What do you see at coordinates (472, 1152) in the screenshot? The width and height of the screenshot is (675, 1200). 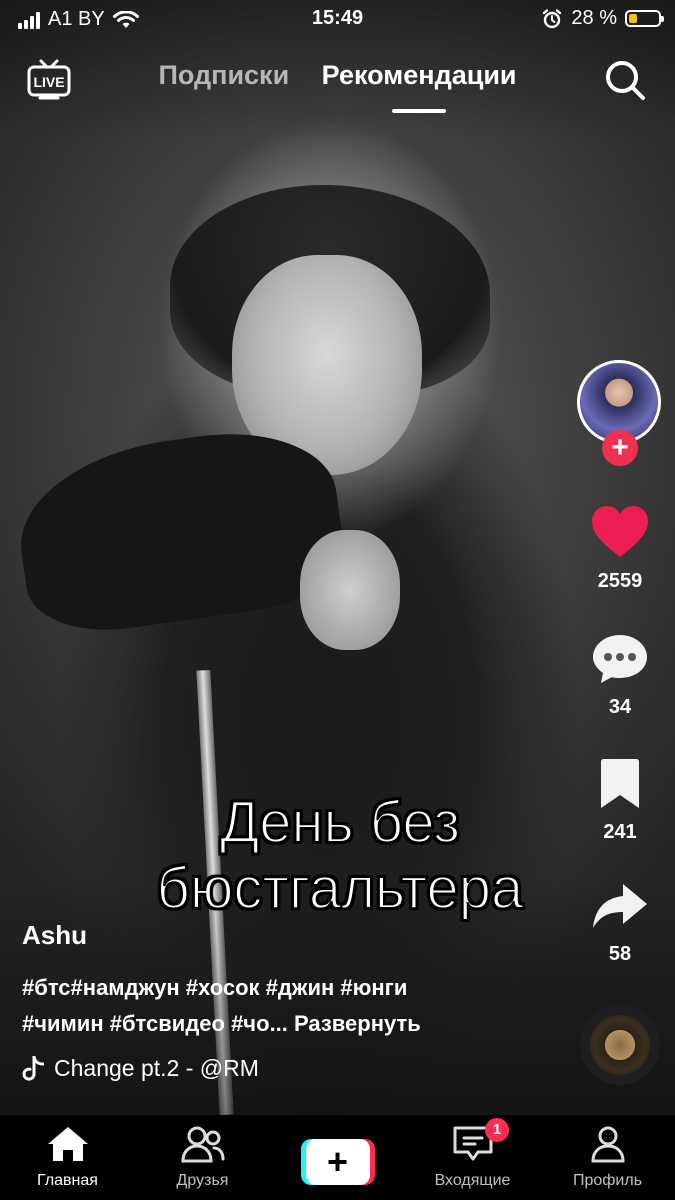 I see `nav-inbox: 1 Входящие` at bounding box center [472, 1152].